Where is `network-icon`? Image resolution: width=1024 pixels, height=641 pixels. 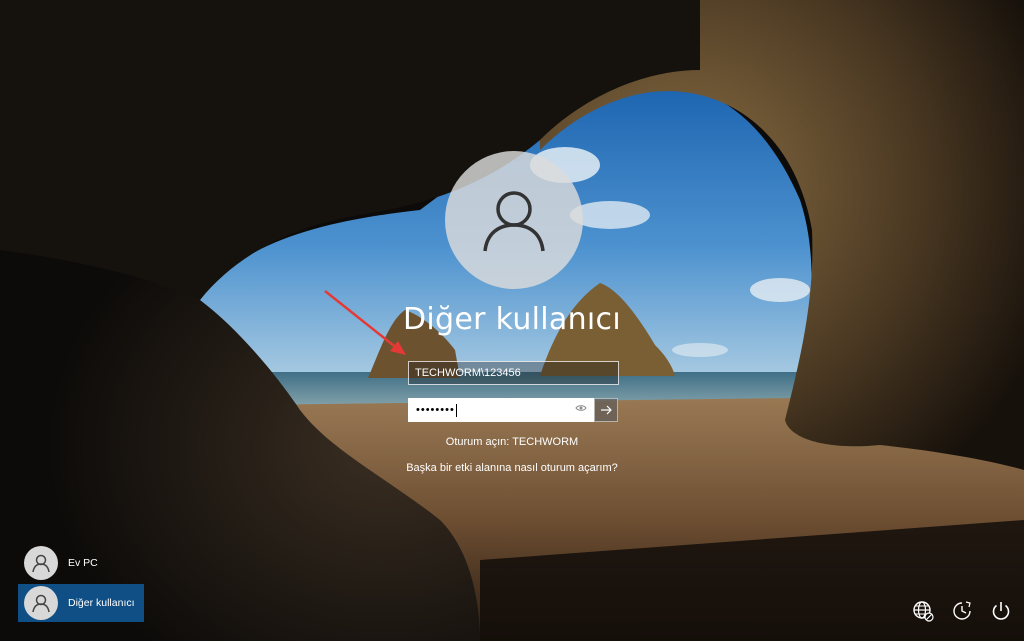
network-icon is located at coordinates (923, 611).